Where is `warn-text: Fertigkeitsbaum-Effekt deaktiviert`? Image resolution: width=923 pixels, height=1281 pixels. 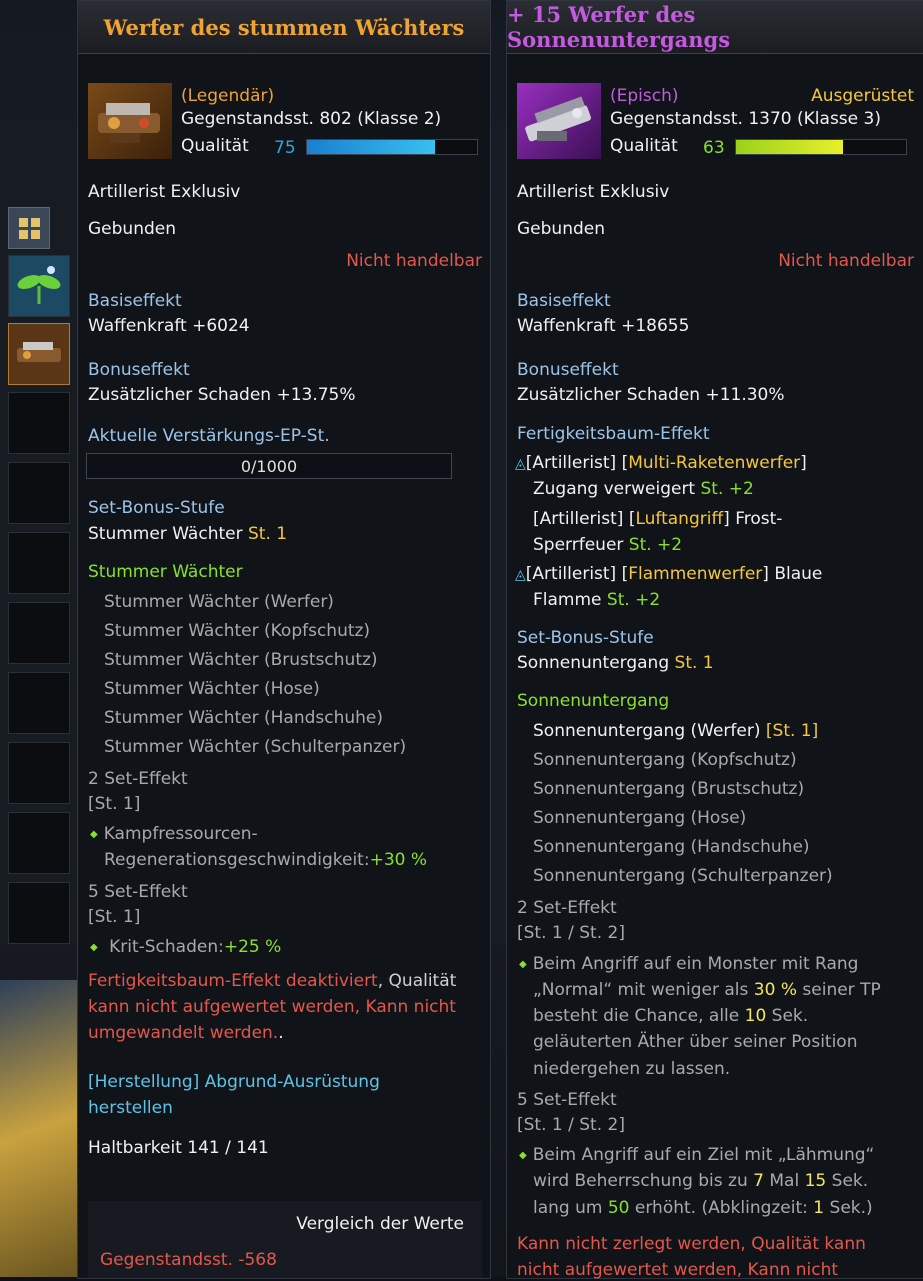 warn-text: Fertigkeitsbaum-Effekt deaktiviert is located at coordinates (233, 981).